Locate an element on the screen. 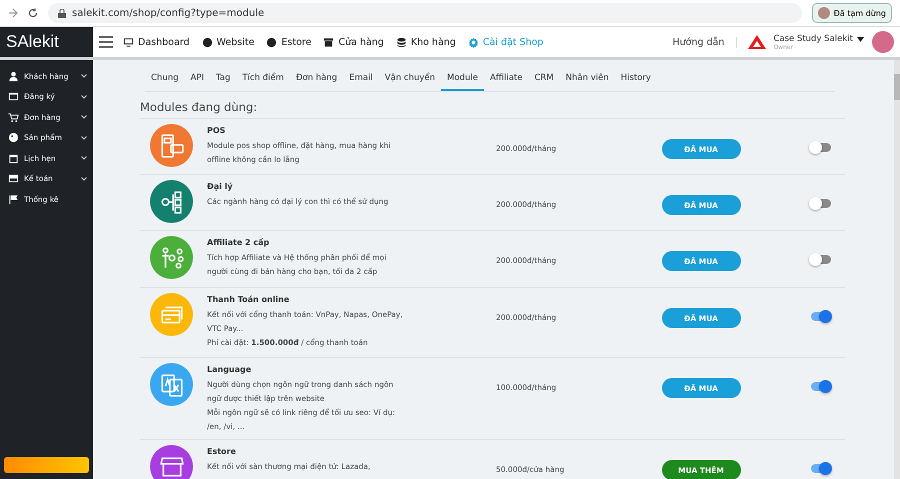 The image size is (900, 479). gear-network-icon is located at coordinates (171, 201).